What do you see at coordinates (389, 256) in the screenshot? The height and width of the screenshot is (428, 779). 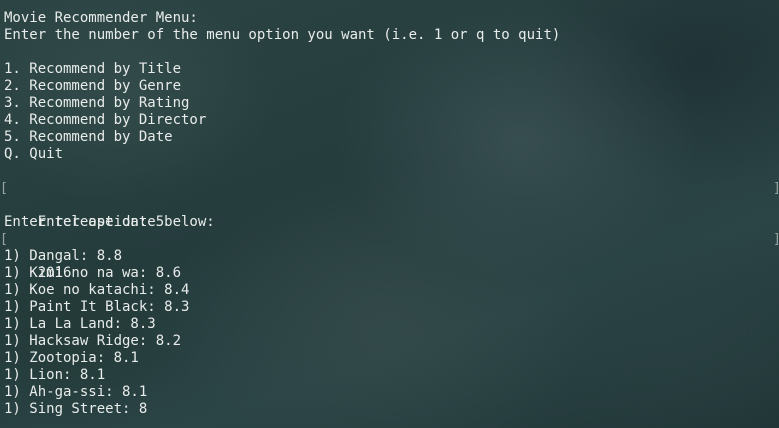 I see `date-input-line: [ 2016 ]` at bounding box center [389, 256].